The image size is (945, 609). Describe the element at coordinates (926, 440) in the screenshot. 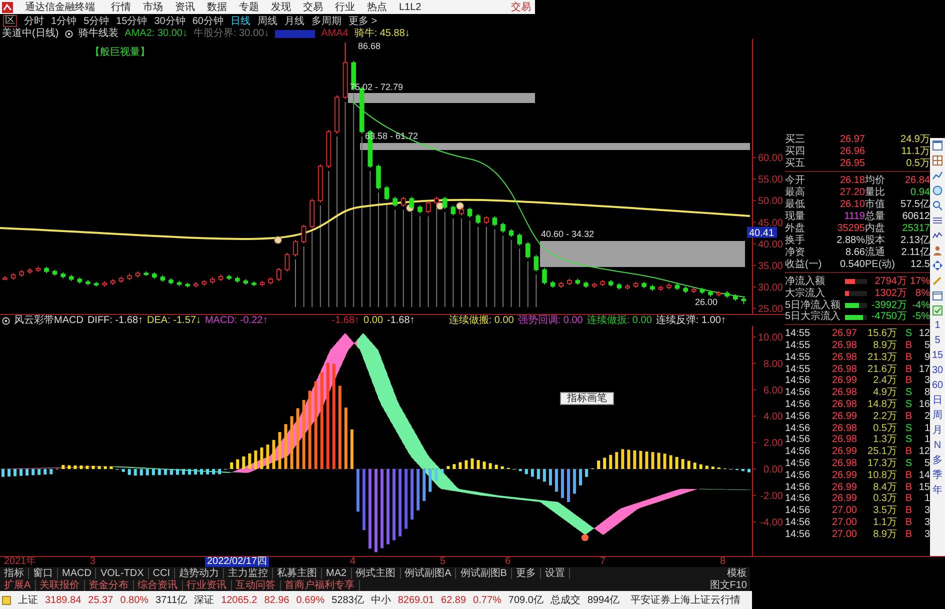

I see `tick-count: 1` at that location.